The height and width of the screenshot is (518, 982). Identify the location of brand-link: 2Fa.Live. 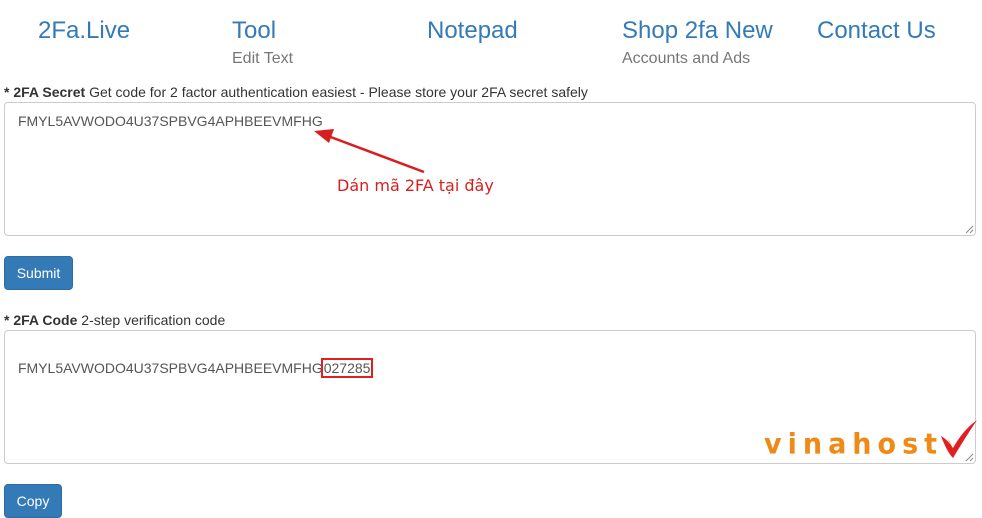
(84, 31).